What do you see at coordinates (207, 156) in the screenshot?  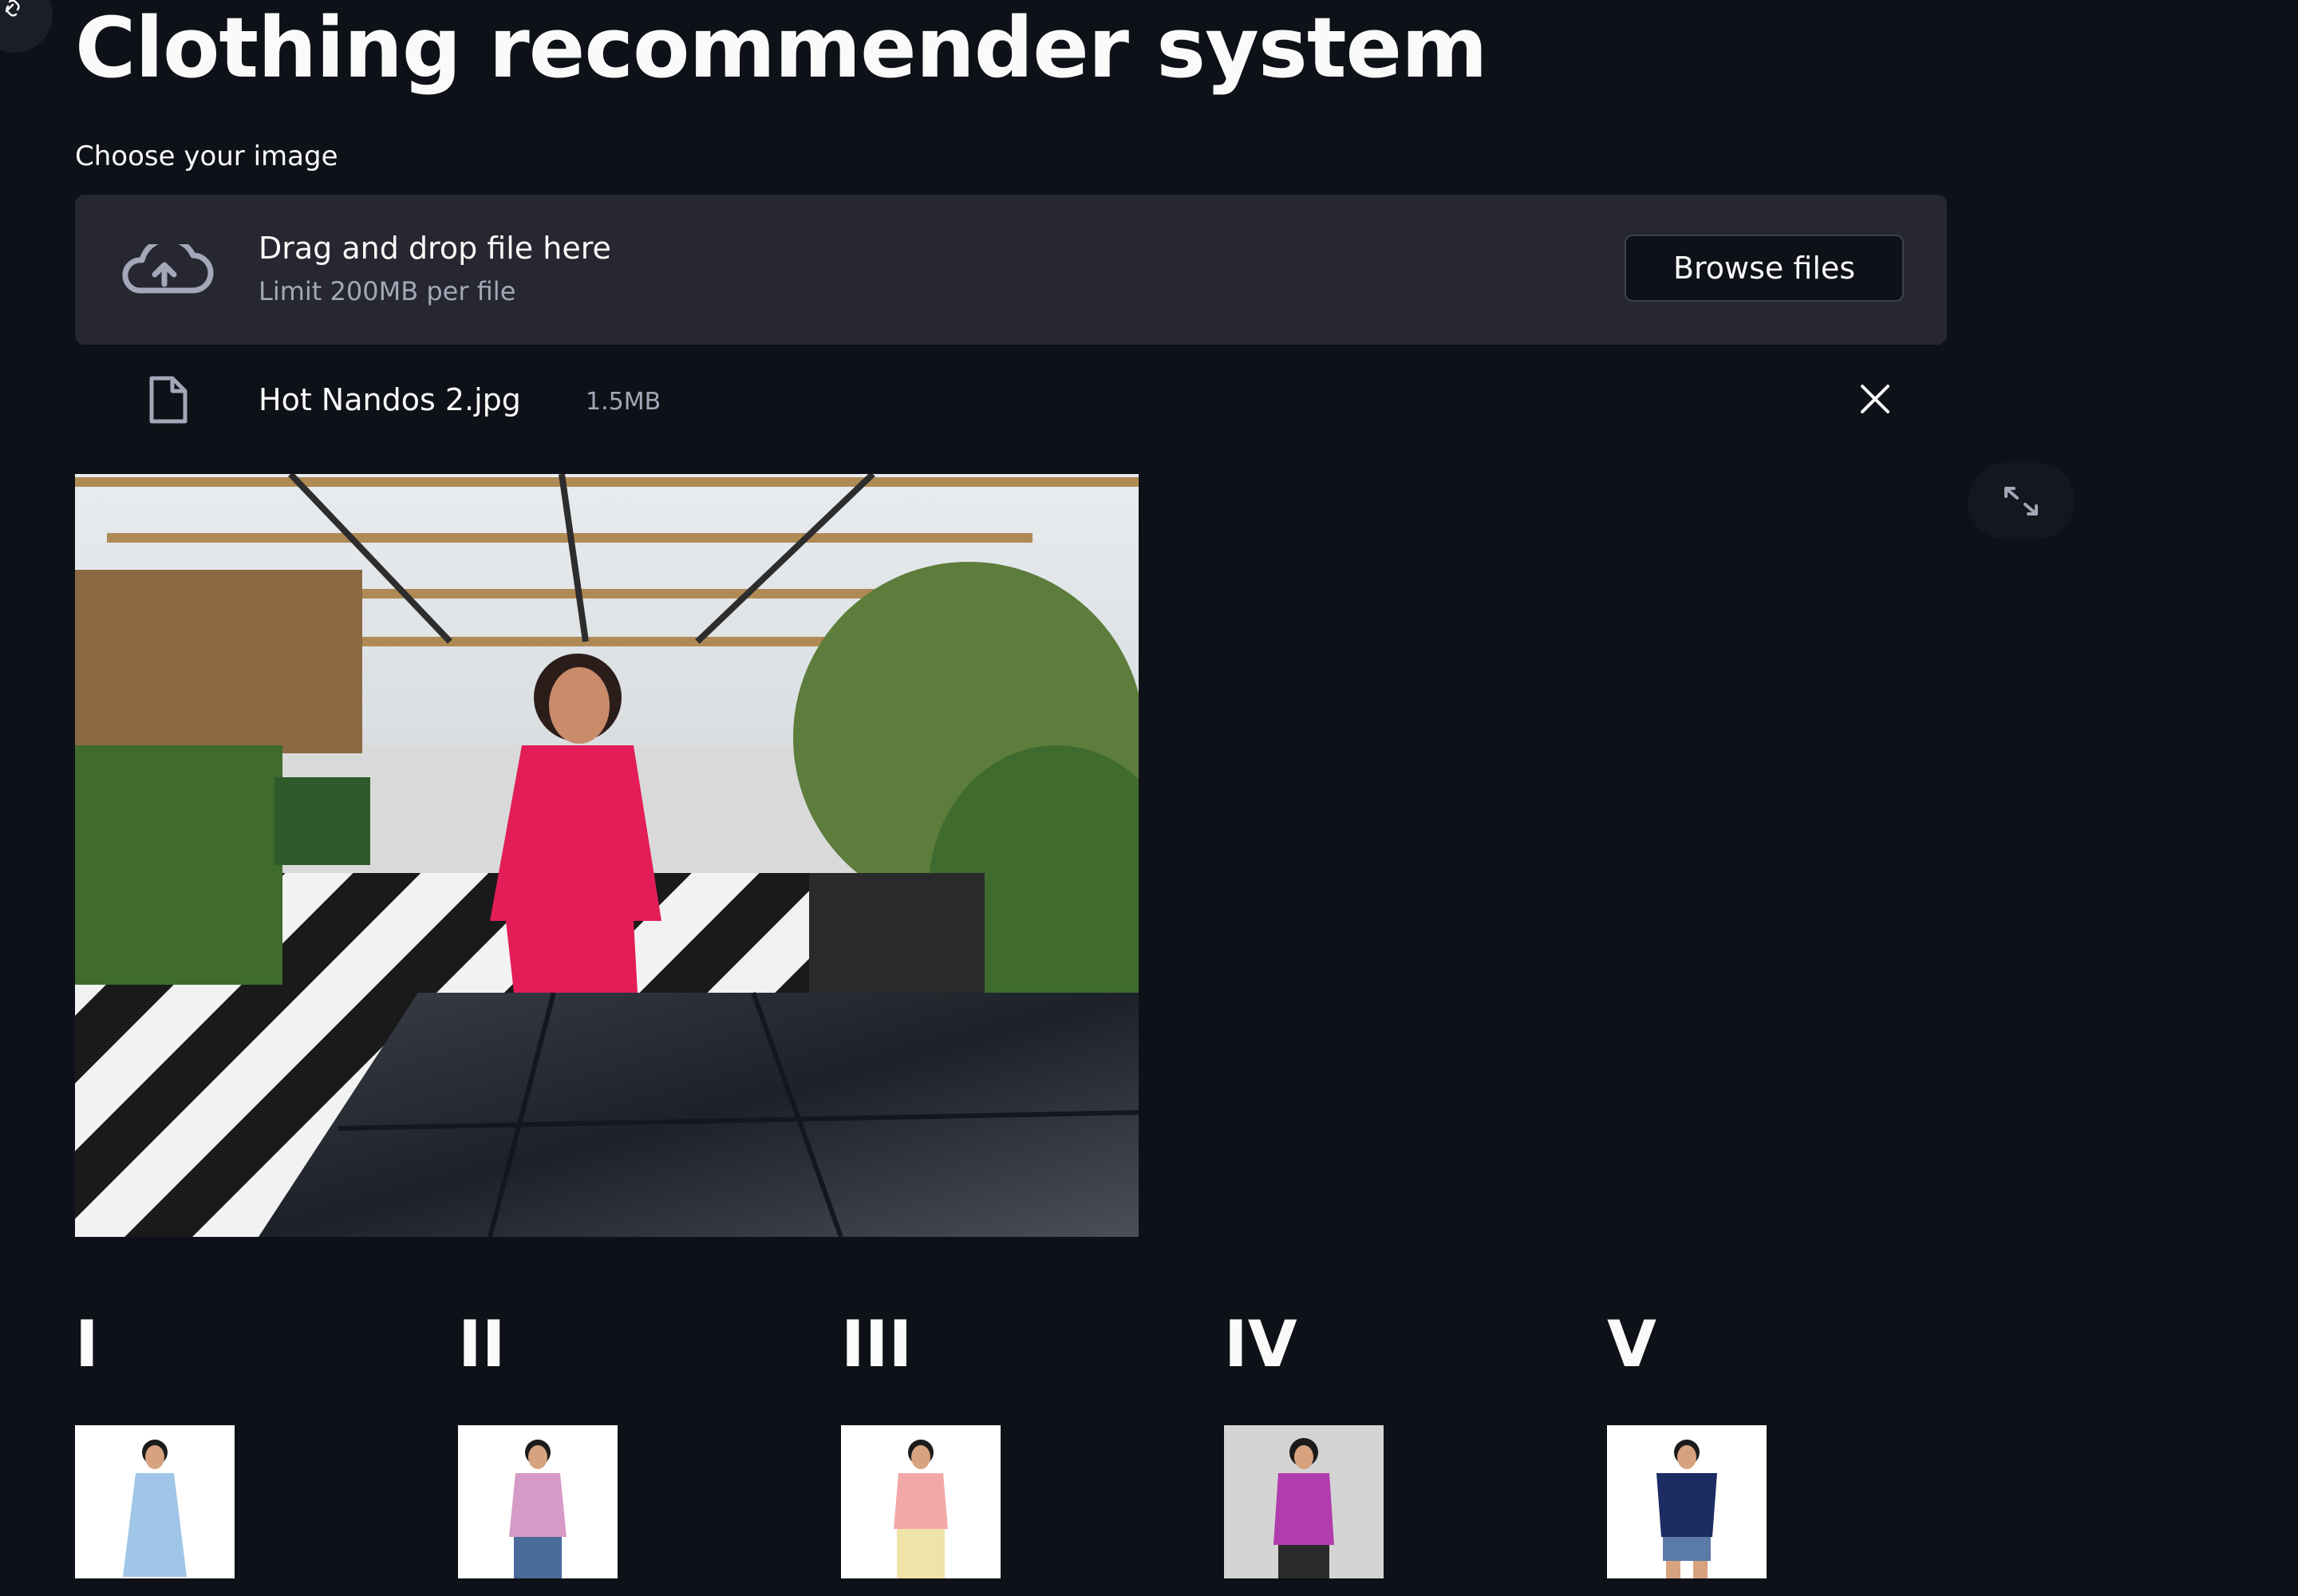 I see `uploader-label: Choose your image` at bounding box center [207, 156].